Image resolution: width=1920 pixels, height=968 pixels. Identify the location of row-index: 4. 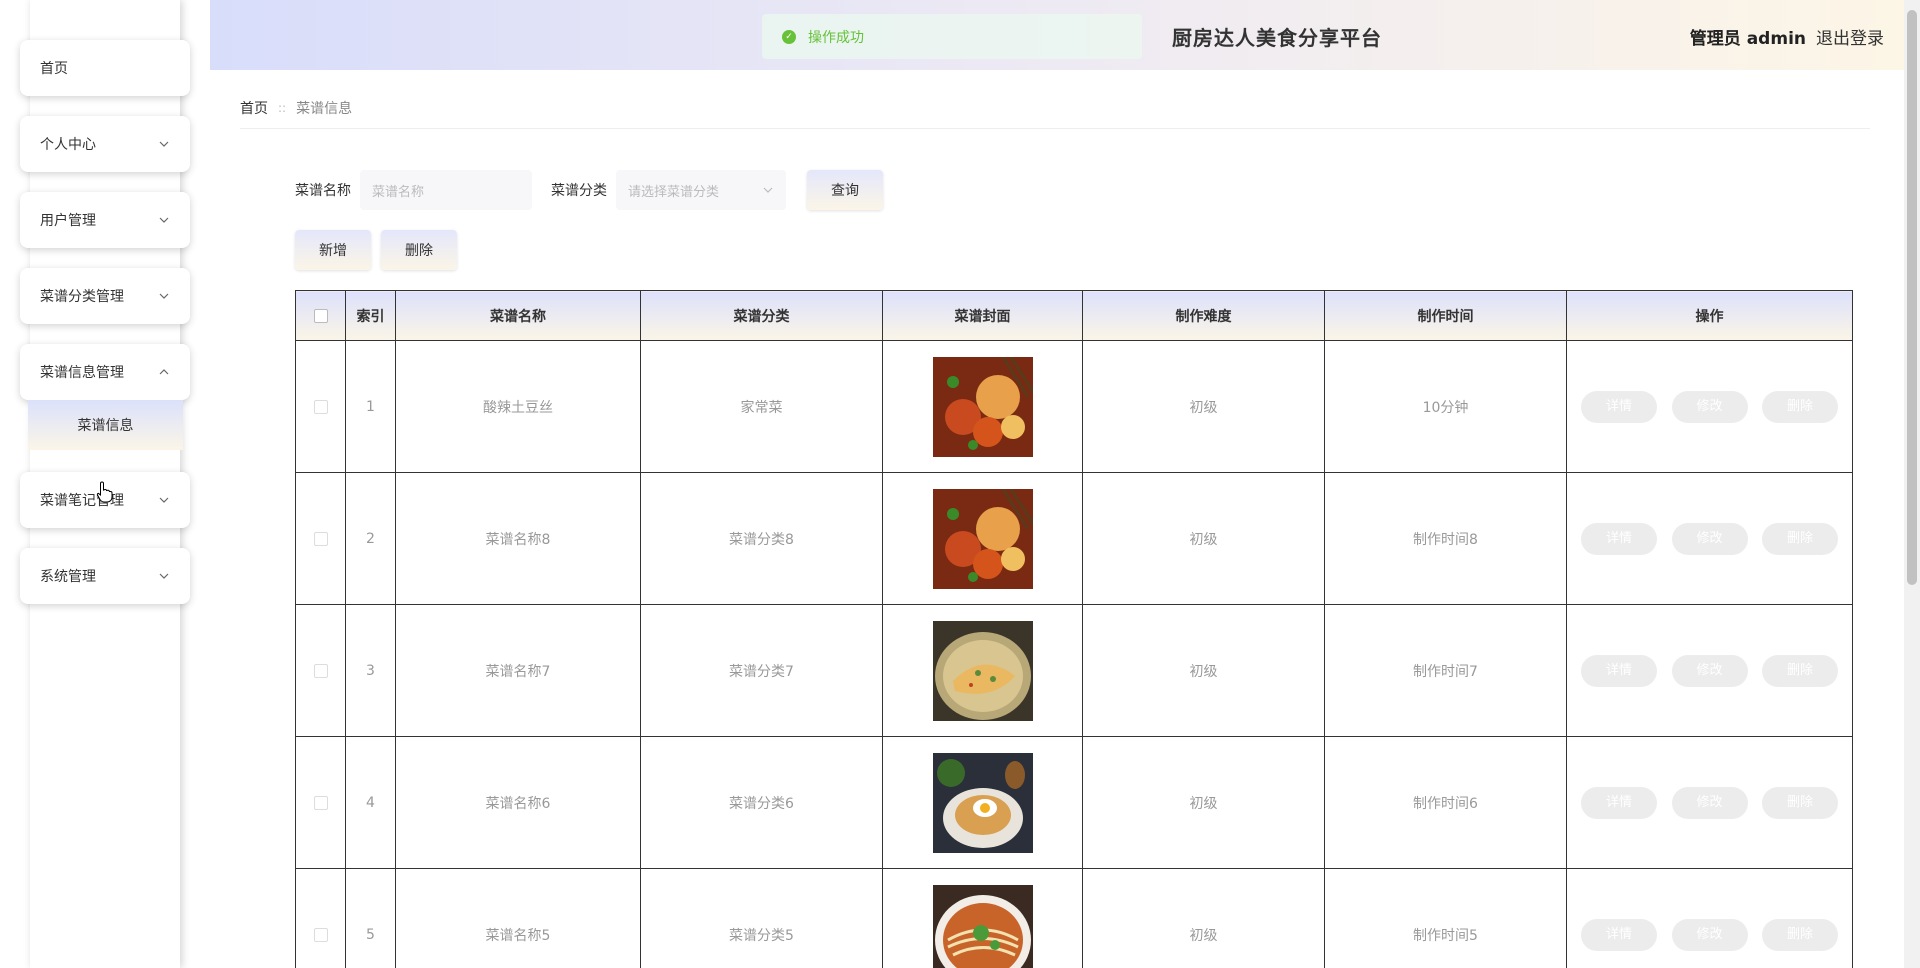
(370, 802).